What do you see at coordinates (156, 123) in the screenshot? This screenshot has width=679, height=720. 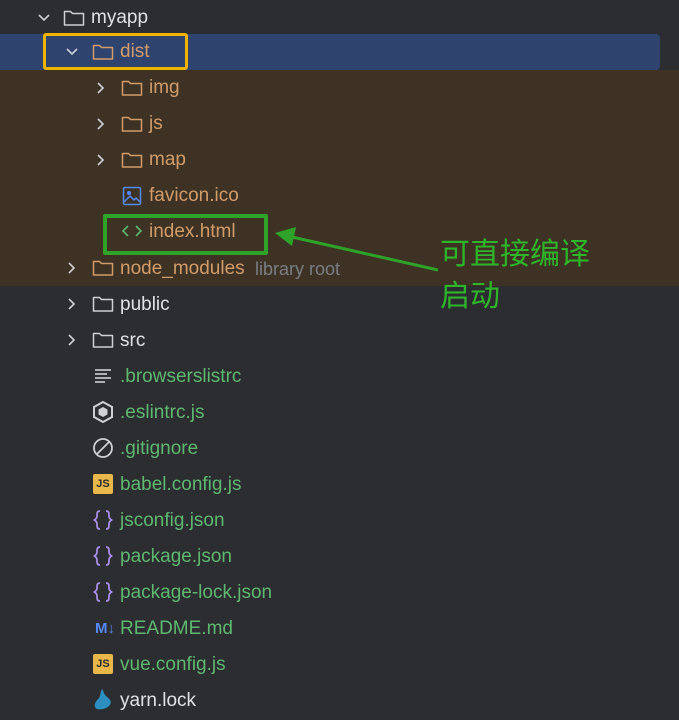 I see `tree-label-js: js` at bounding box center [156, 123].